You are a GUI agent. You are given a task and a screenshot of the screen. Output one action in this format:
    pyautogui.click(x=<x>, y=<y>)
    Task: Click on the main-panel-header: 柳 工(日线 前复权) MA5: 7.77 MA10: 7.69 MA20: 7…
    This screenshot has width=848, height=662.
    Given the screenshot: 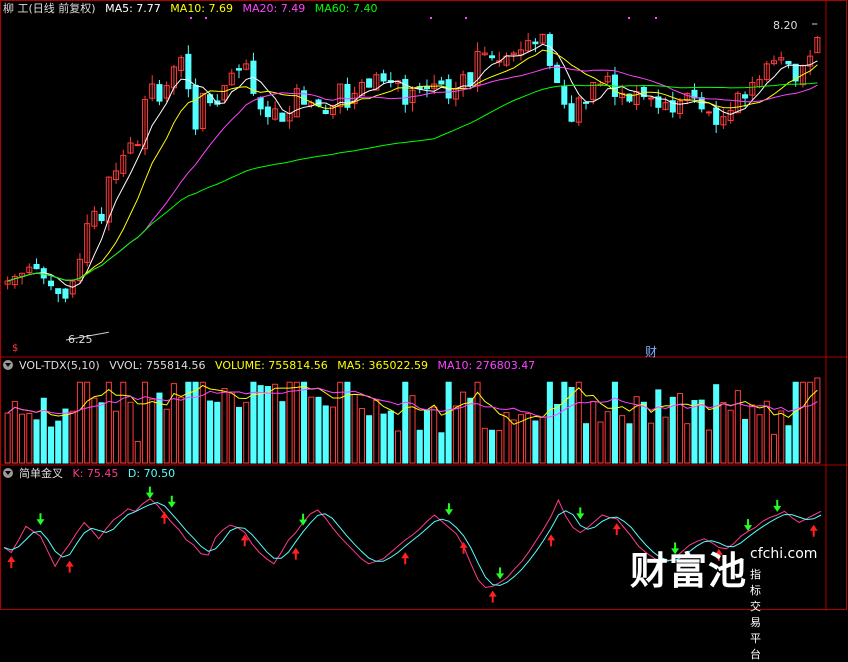 What is the action you would take?
    pyautogui.click(x=193, y=9)
    